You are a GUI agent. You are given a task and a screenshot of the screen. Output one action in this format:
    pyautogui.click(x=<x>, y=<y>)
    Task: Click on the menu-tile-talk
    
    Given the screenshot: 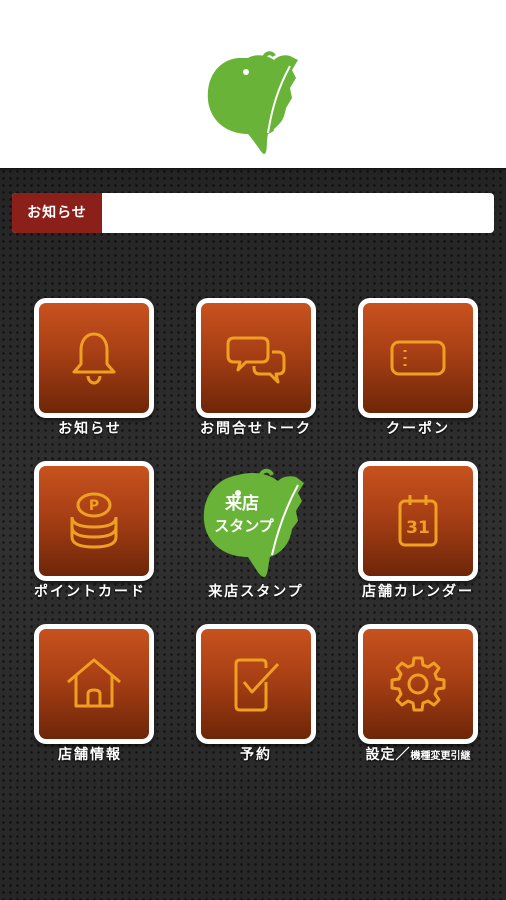 What is the action you would take?
    pyautogui.click(x=257, y=359)
    